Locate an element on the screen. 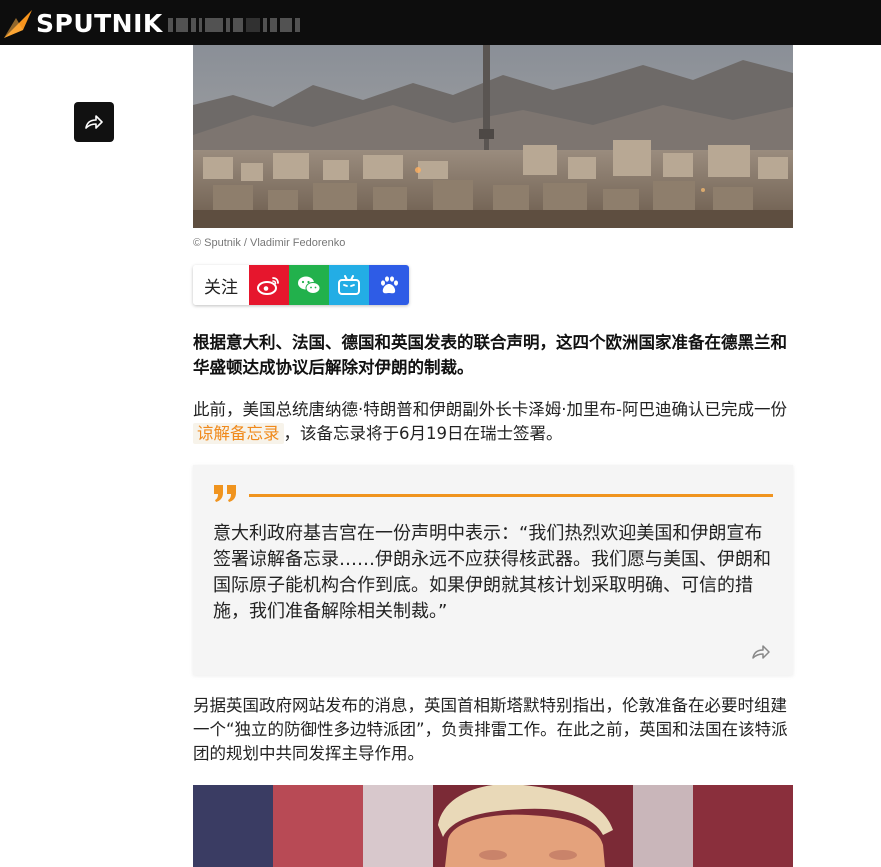 Image resolution: width=881 pixels, height=867 pixels. wechat-button is located at coordinates (309, 285).